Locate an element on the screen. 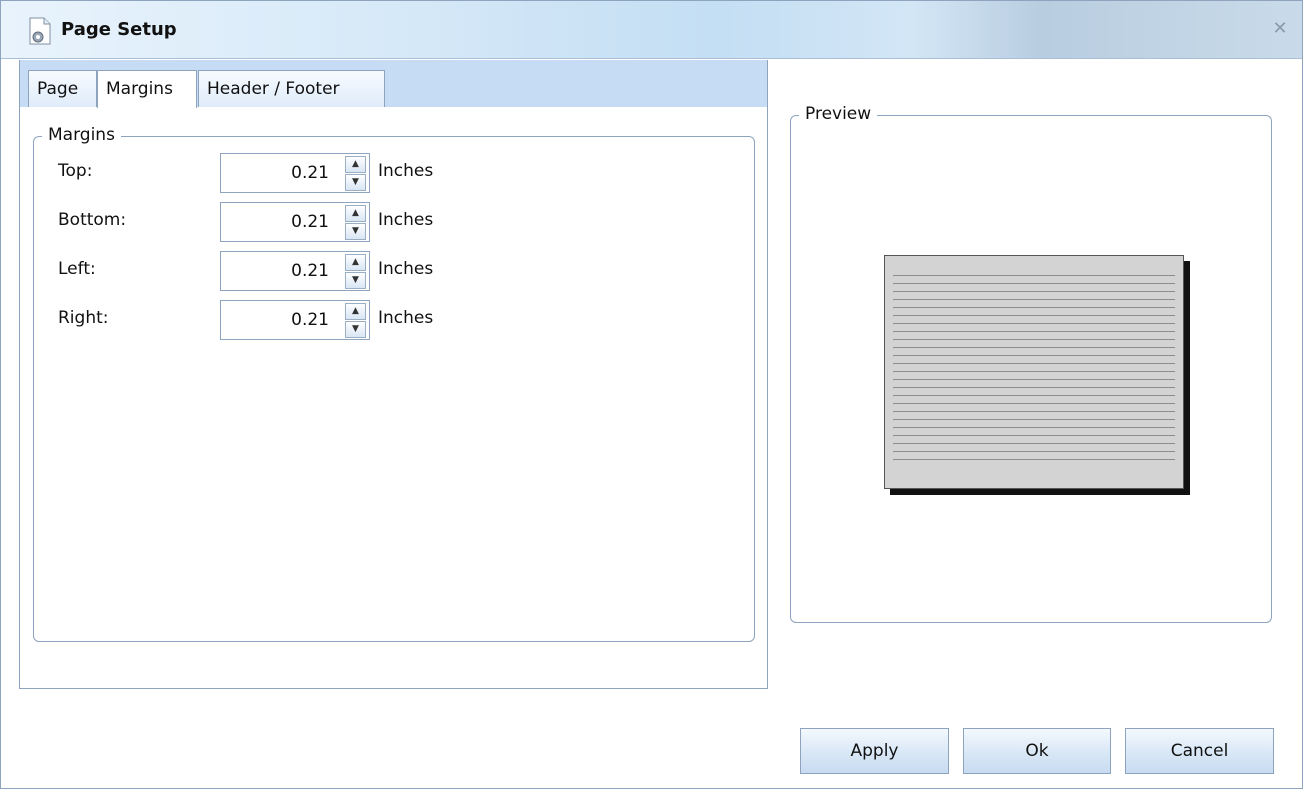  bottom-margin-unit: Inches is located at coordinates (406, 220).